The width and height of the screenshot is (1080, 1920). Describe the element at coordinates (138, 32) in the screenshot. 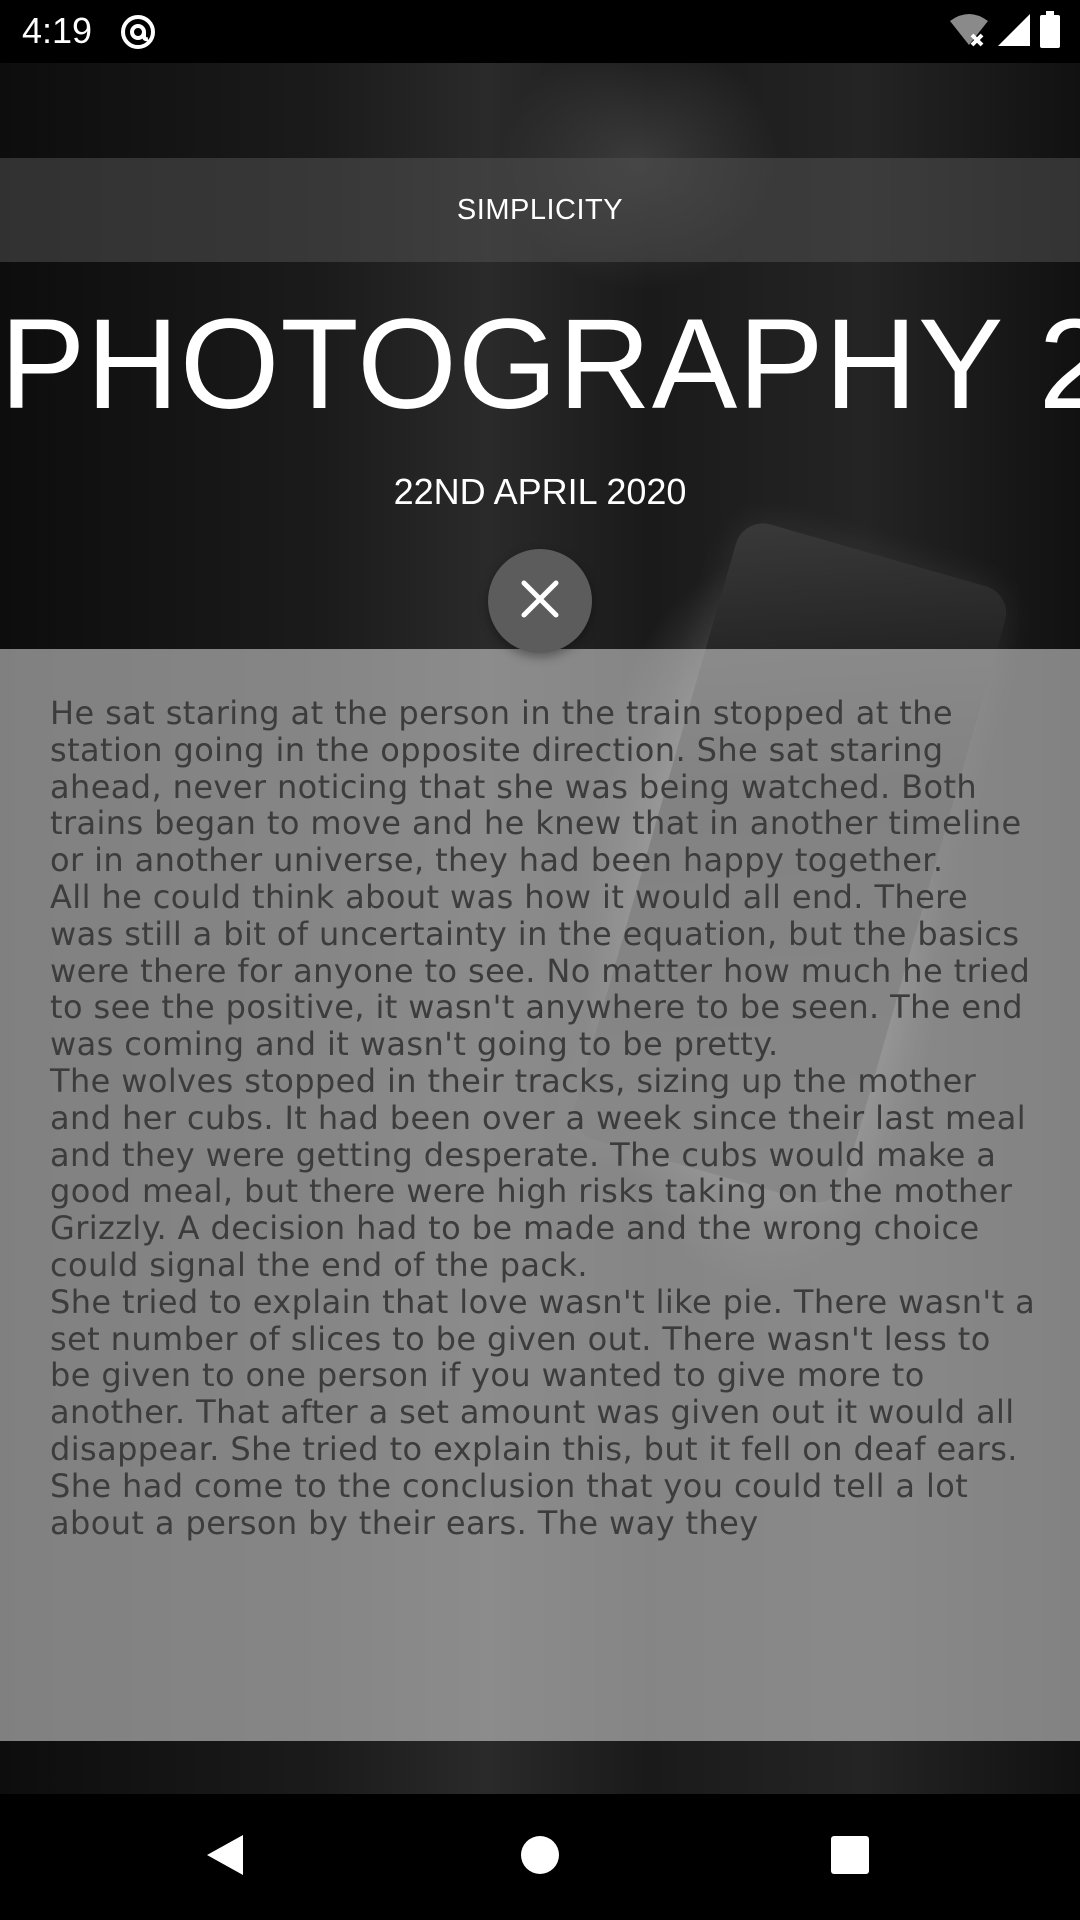

I see `at-sign-icon` at that location.